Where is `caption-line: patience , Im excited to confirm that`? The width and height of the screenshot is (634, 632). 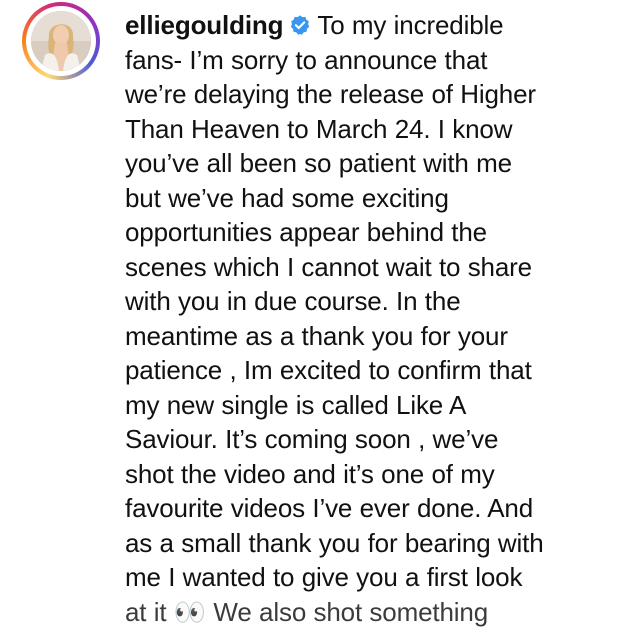
caption-line: patience , Im excited to confirm that is located at coordinates (328, 370).